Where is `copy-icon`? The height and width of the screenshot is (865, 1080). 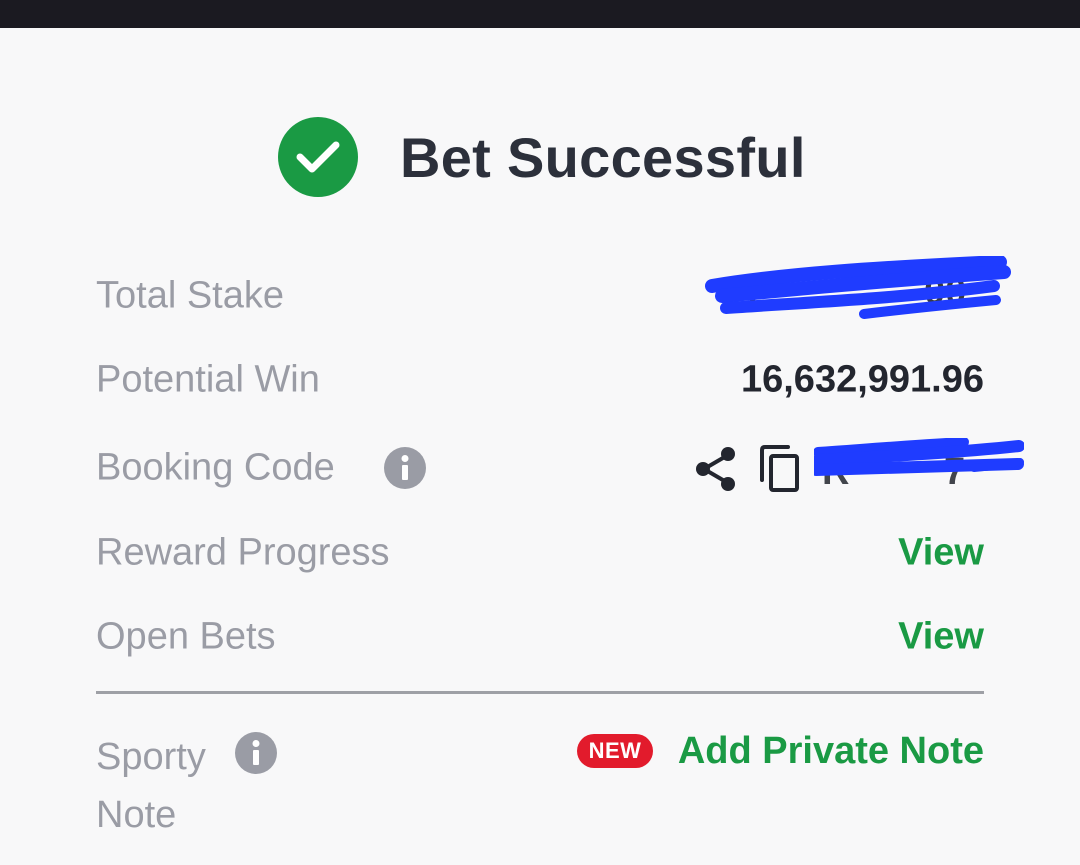
copy-icon is located at coordinates (781, 469).